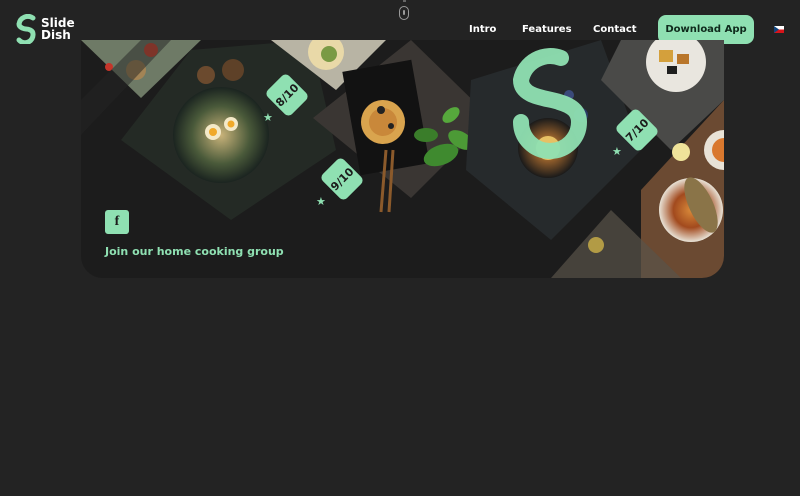  Describe the element at coordinates (56, 35) in the screenshot. I see `brand-name-line2: Dish` at that location.